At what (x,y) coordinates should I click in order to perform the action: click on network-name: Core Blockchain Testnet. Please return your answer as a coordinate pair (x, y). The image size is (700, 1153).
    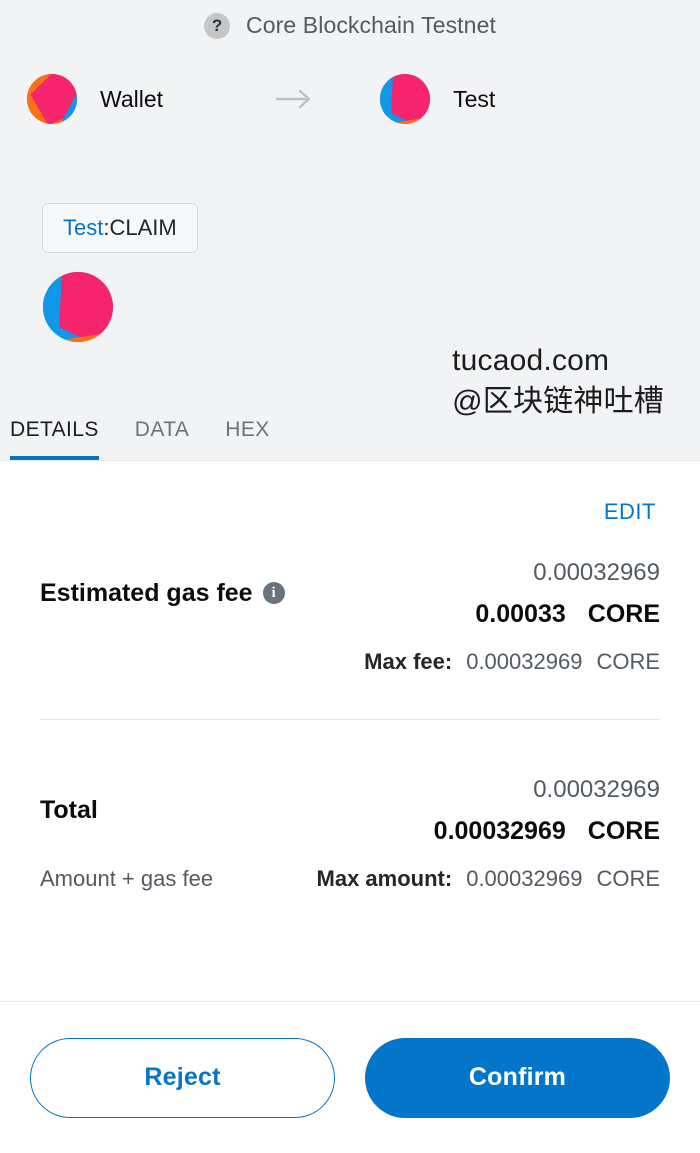
    Looking at the image, I should click on (371, 25).